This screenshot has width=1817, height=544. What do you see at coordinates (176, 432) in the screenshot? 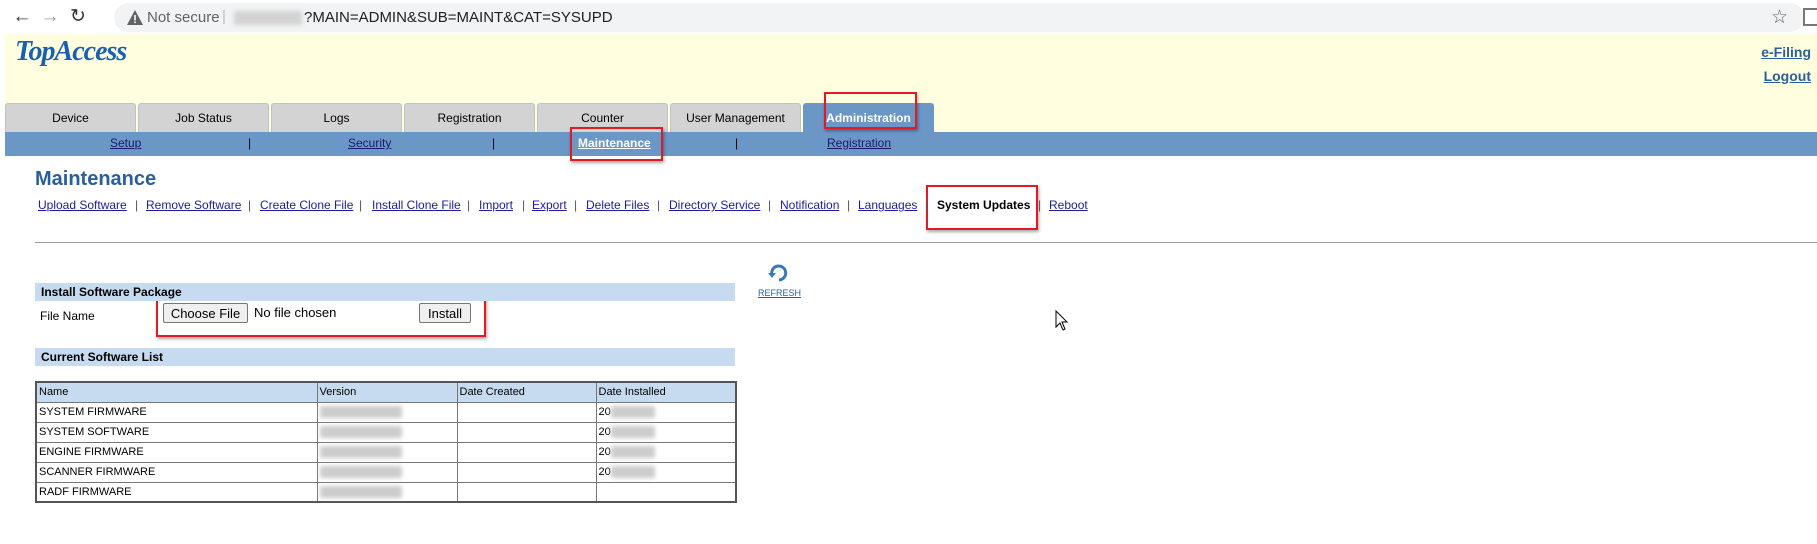
I see `cell-name: SYSTEM SOFTWARE` at bounding box center [176, 432].